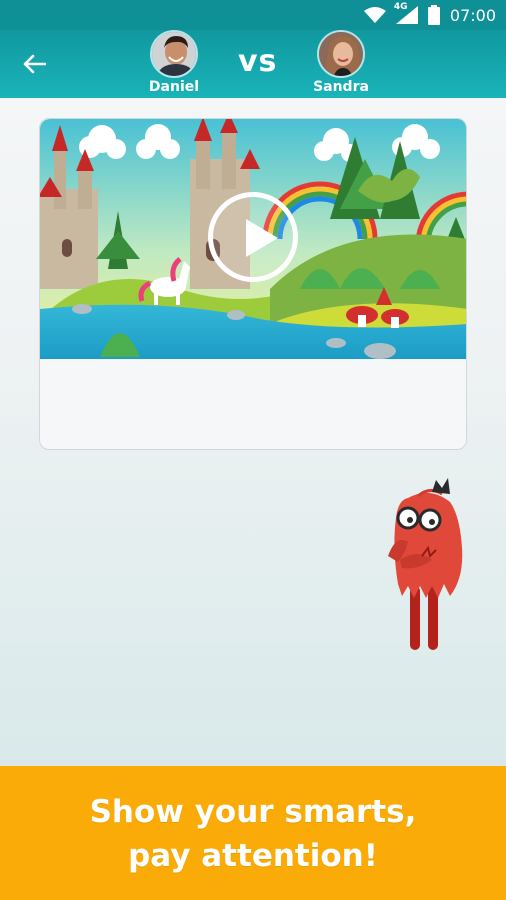 This screenshot has width=506, height=900. Describe the element at coordinates (258, 61) in the screenshot. I see `versus-label: vs` at that location.